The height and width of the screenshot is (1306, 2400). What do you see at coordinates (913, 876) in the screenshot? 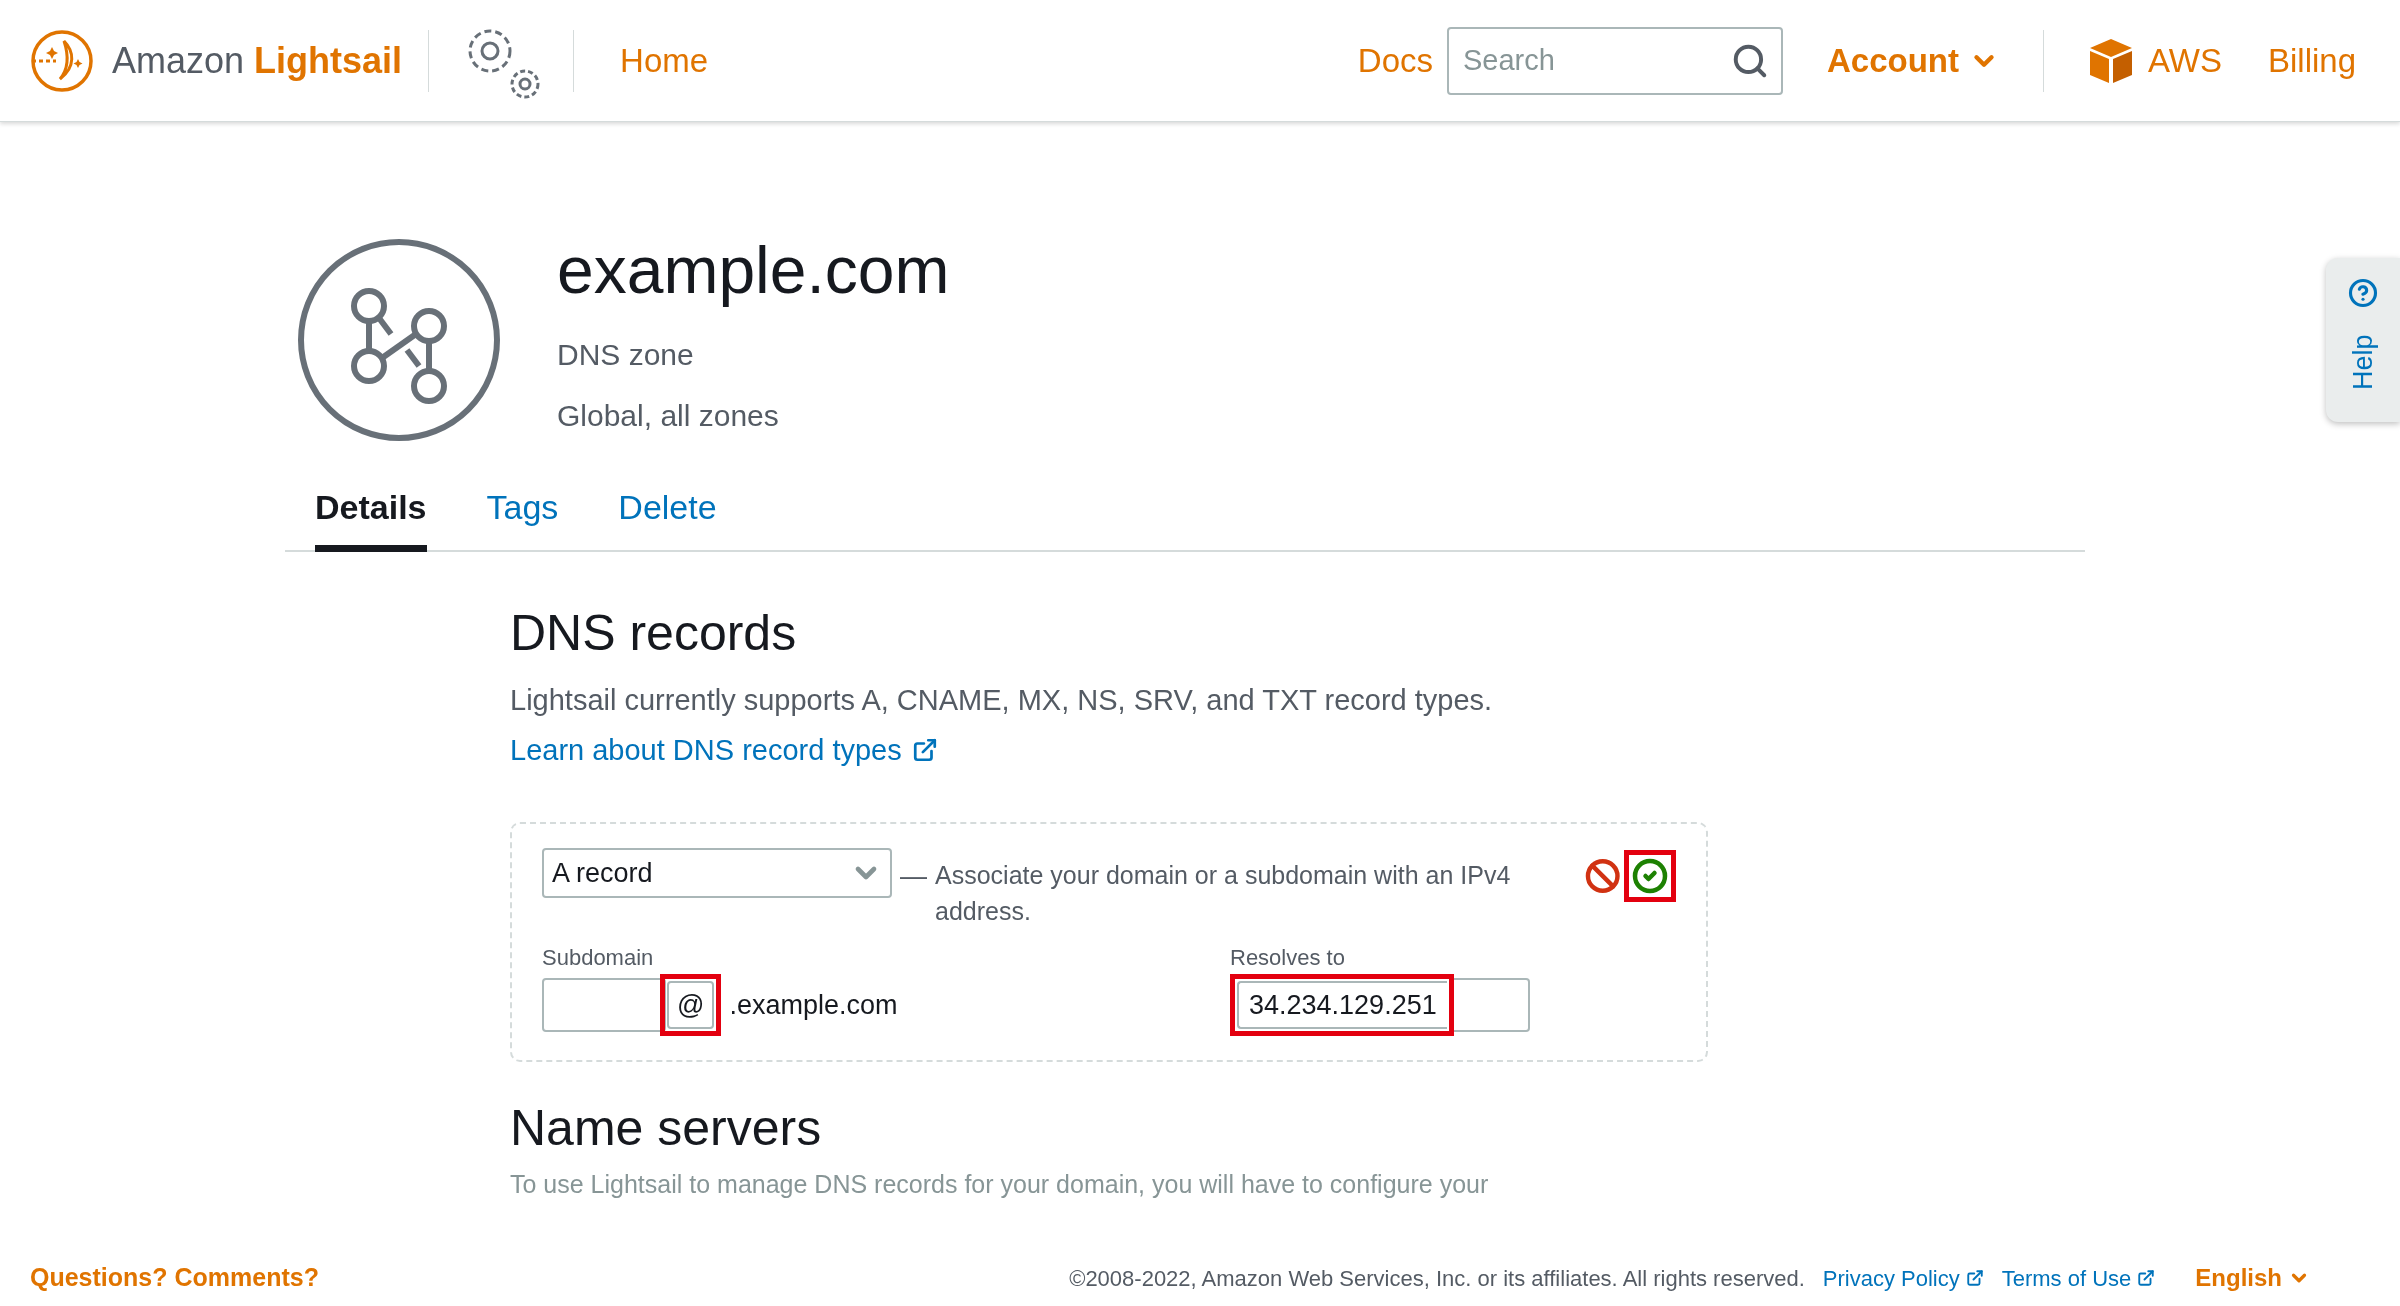
I see `dash: —` at bounding box center [913, 876].